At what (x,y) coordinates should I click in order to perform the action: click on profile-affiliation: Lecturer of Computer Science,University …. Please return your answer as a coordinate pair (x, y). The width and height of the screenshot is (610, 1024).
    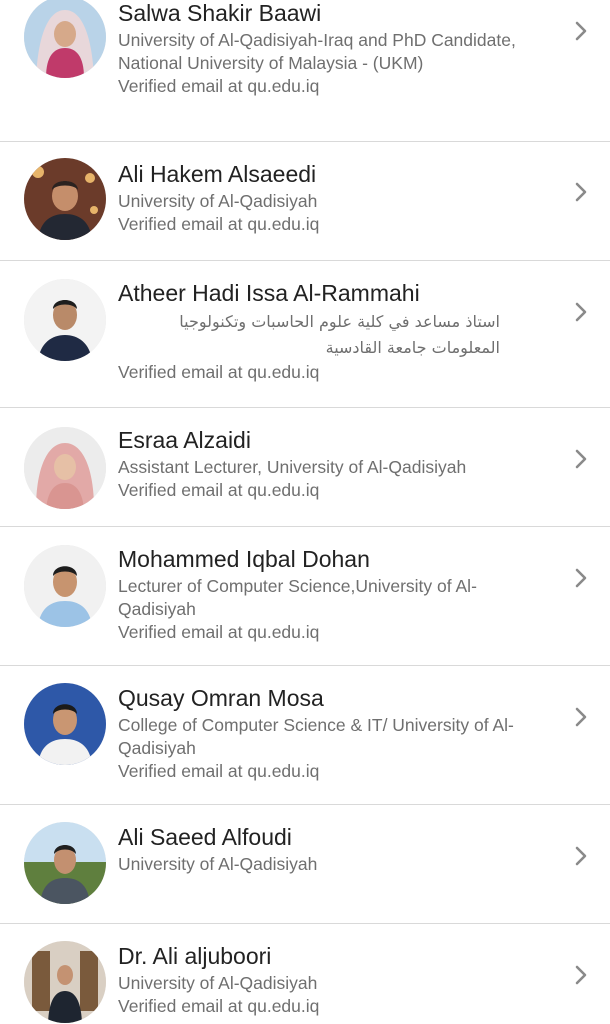
    Looking at the image, I should click on (297, 597).